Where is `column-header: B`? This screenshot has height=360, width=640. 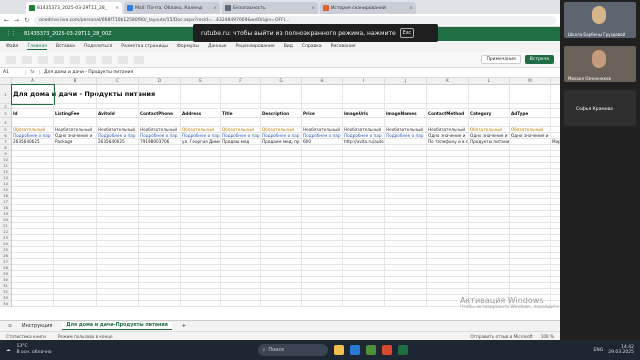 column-header: B is located at coordinates (75, 81).